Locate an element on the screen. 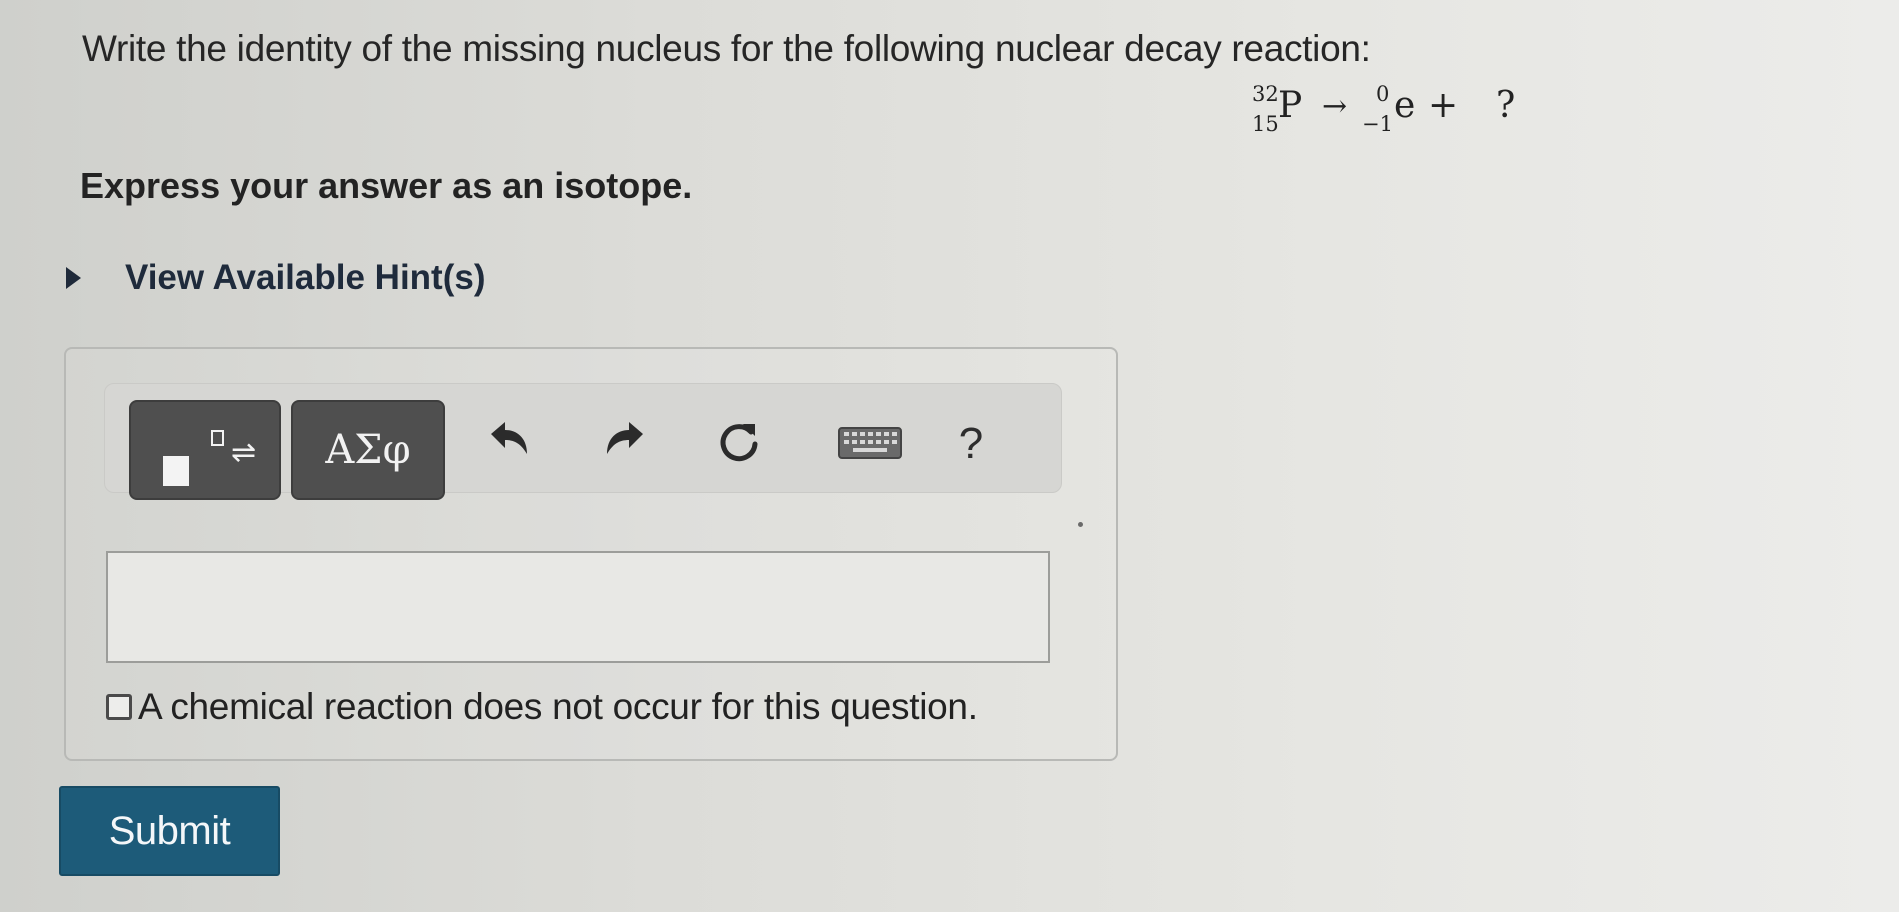 This screenshot has height=912, width=1899. product-nuclide: 0 −1 e is located at coordinates (1392, 114).